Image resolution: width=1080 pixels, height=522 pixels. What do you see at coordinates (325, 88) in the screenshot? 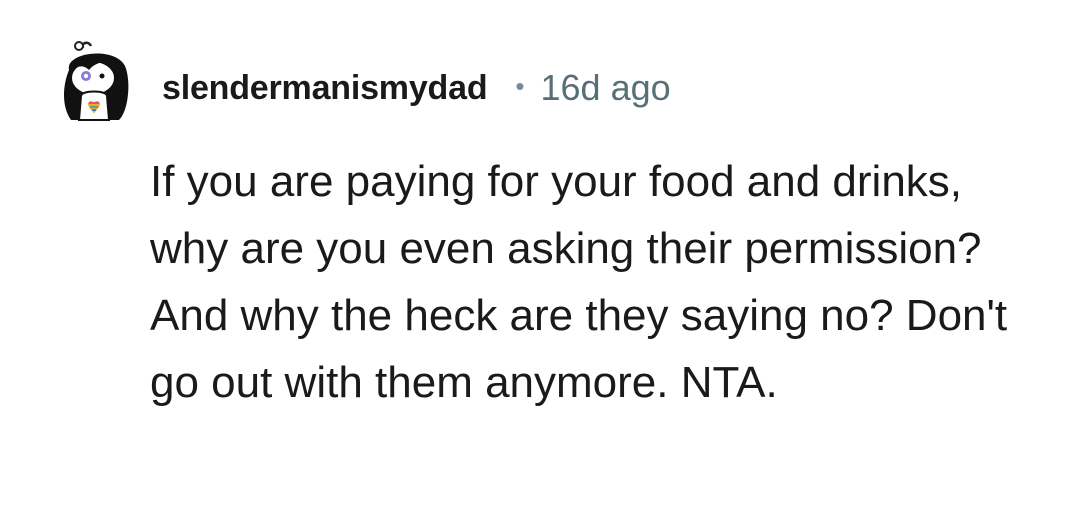
I see `username-link: slendermanismydad` at bounding box center [325, 88].